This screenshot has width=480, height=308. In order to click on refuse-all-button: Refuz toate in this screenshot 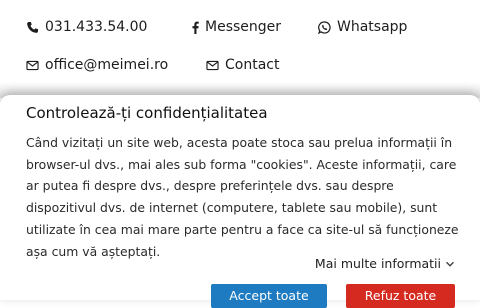, I will do `click(400, 296)`.